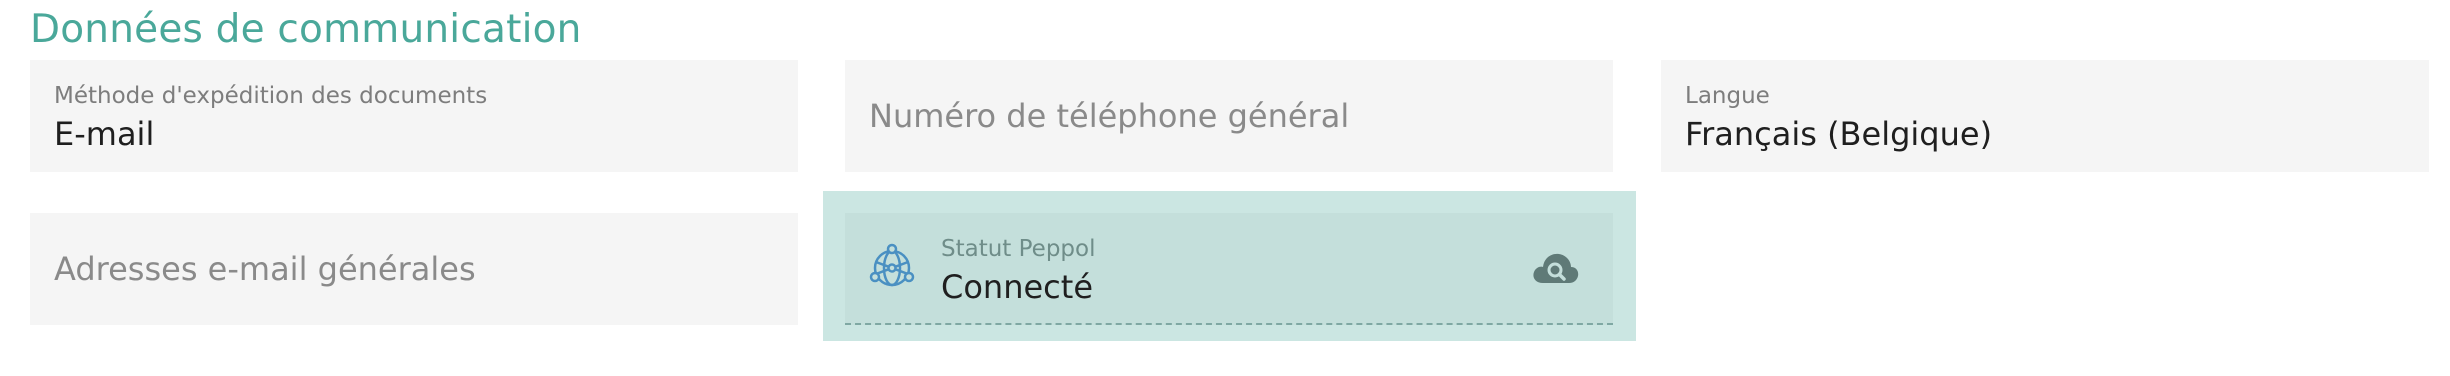 The width and height of the screenshot is (2450, 376). What do you see at coordinates (306, 29) in the screenshot?
I see `section-title: Données de communication` at bounding box center [306, 29].